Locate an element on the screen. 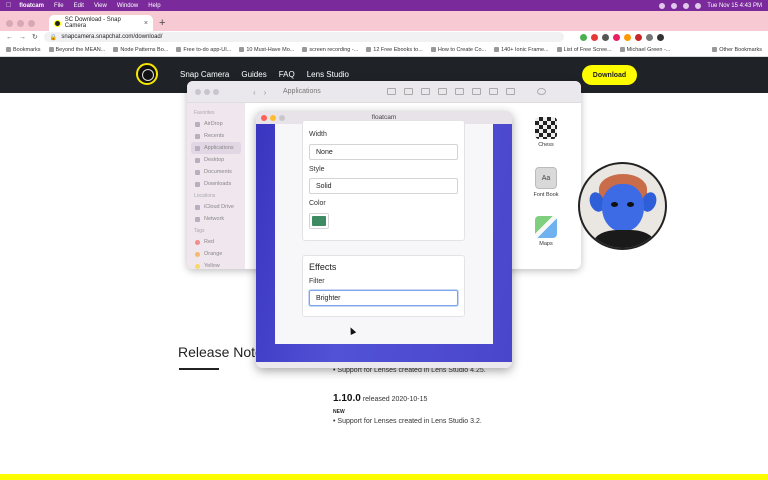 Image resolution: width=768 pixels, height=480 pixels. avatar-body is located at coordinates (624, 239).